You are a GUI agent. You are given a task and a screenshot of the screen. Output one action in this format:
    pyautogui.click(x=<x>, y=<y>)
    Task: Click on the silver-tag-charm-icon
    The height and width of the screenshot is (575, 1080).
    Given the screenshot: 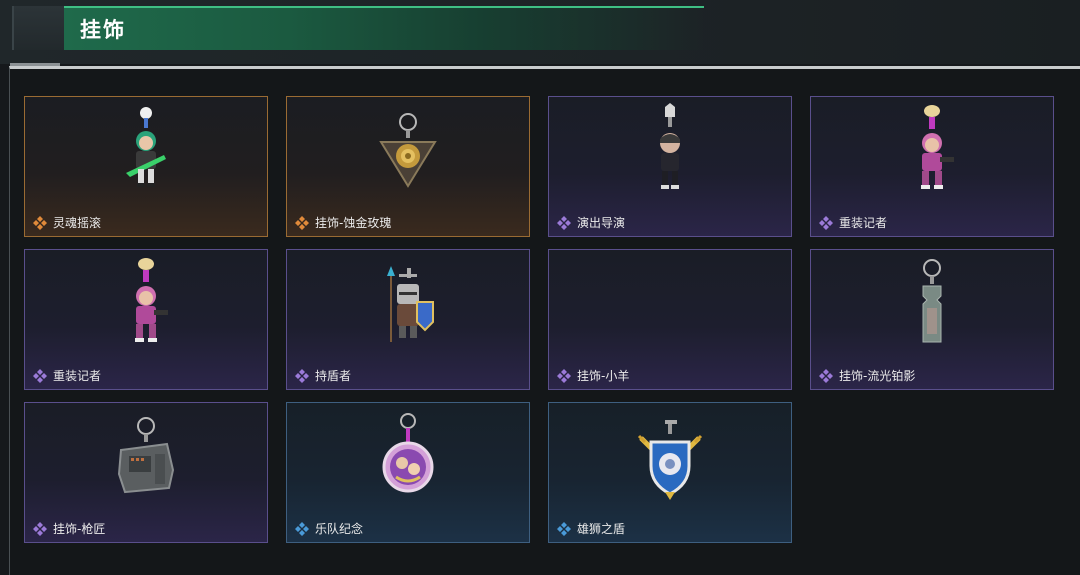 What is the action you would take?
    pyautogui.click(x=932, y=306)
    